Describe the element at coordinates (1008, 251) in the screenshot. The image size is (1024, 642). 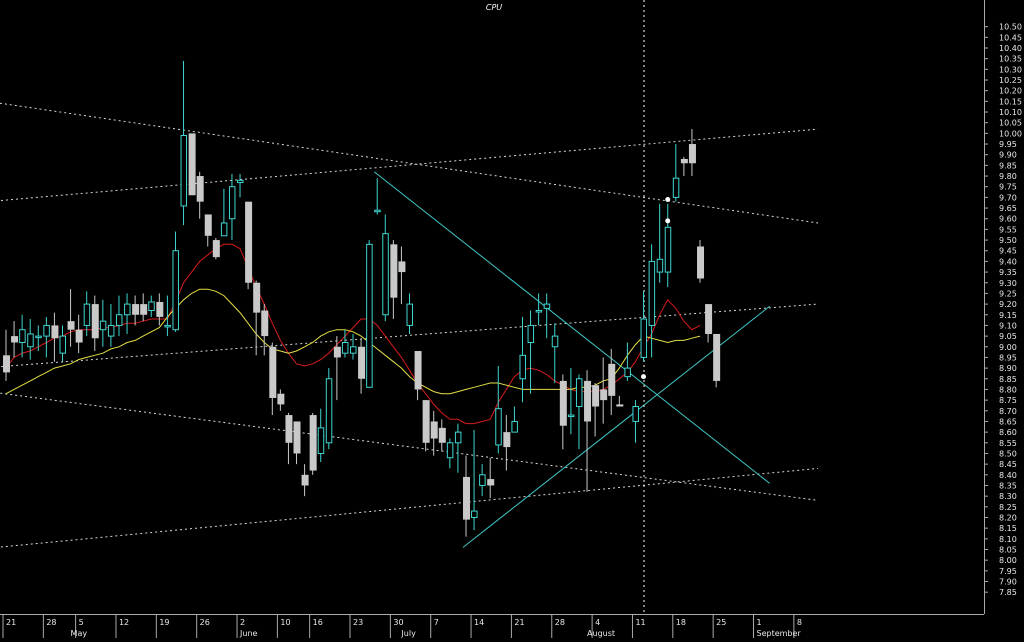
I see `y-tick-label-32: 9.45` at that location.